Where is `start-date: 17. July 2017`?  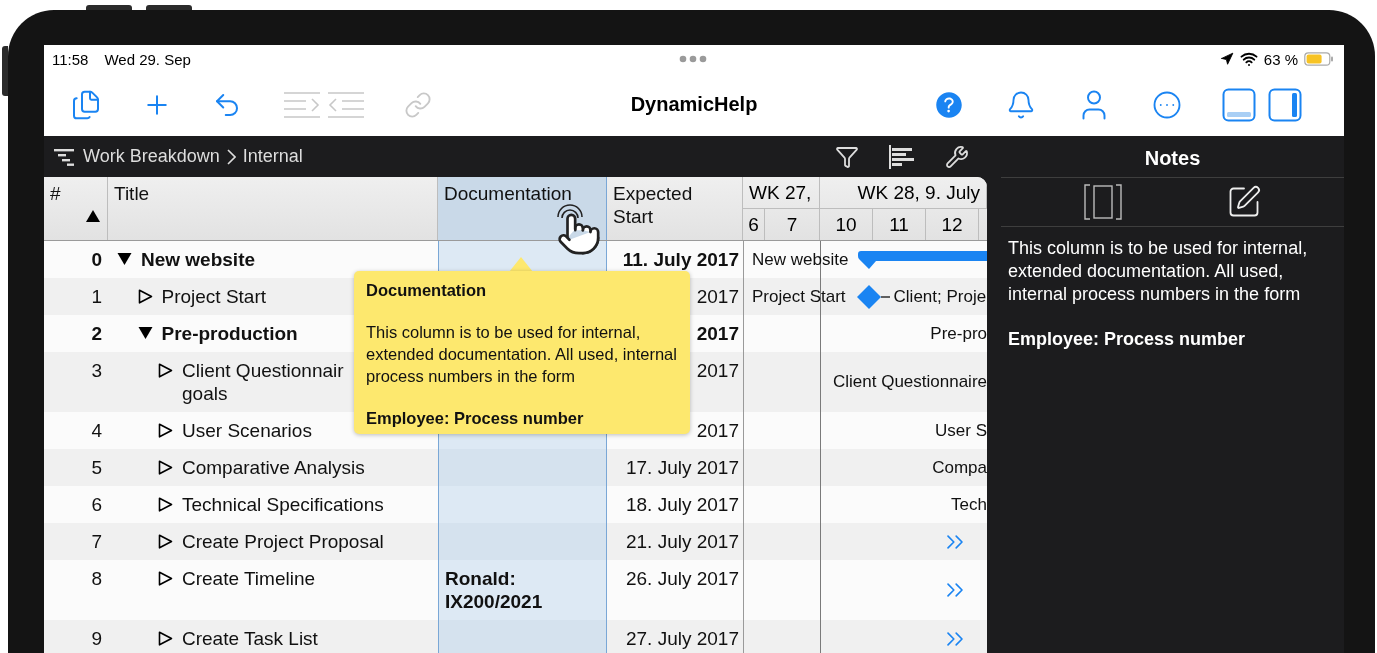
start-date: 17. July 2017 is located at coordinates (675, 467).